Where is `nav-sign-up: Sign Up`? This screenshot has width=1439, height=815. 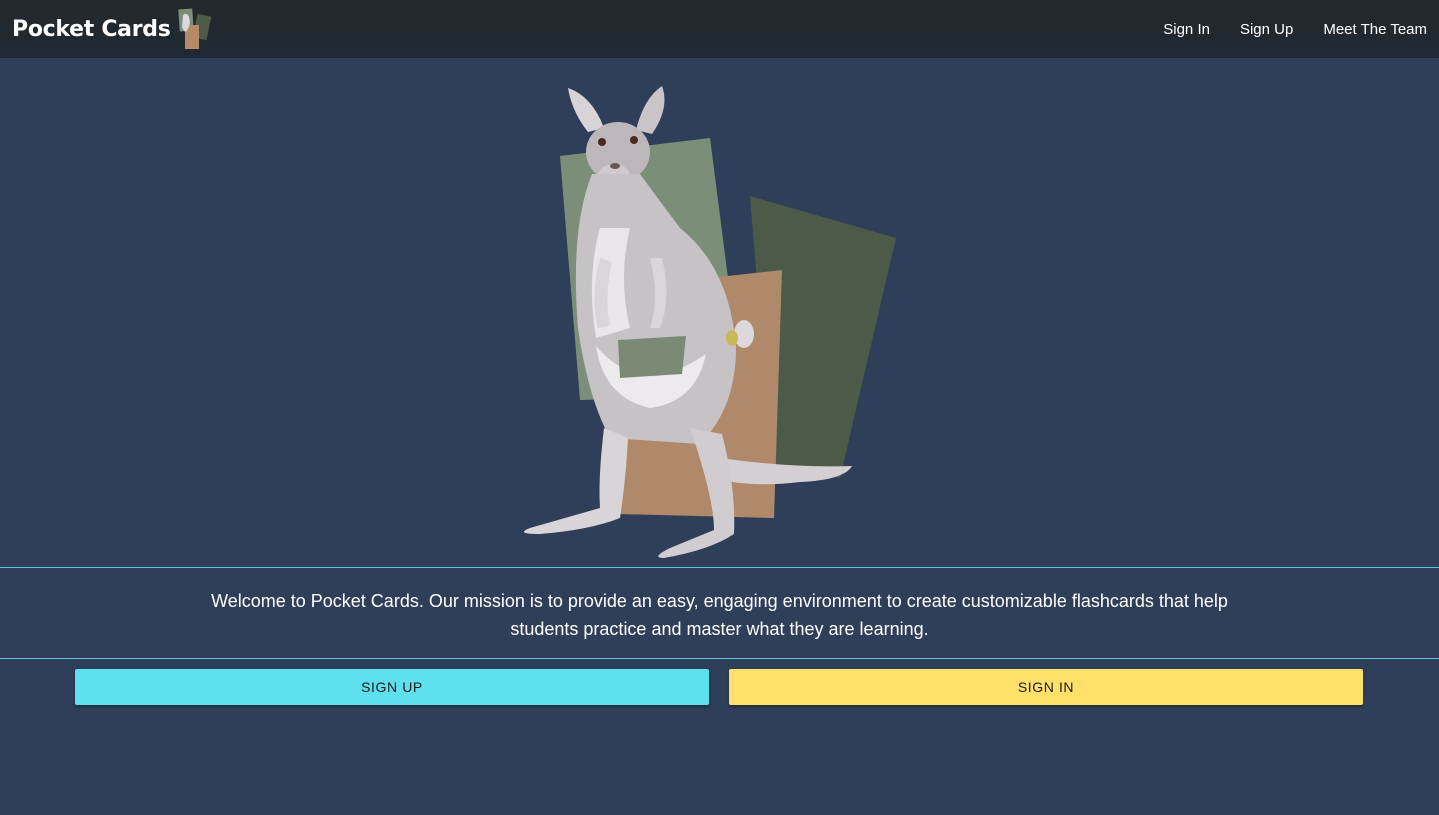 nav-sign-up: Sign Up is located at coordinates (1266, 29).